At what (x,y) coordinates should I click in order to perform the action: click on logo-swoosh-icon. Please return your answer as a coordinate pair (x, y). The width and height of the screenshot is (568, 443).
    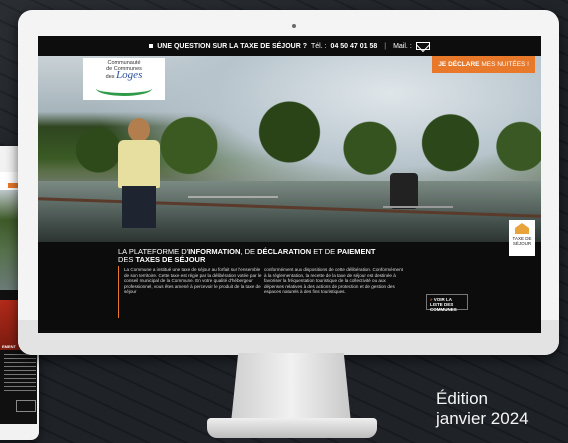
    Looking at the image, I should click on (124, 88).